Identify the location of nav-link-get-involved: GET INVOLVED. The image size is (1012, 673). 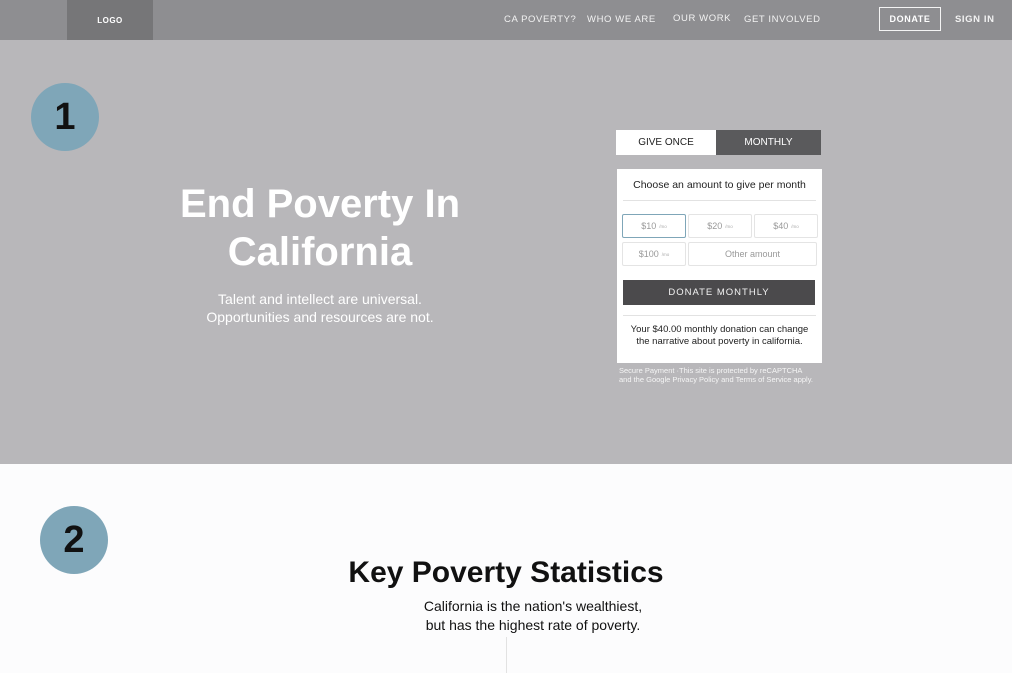
(782, 19).